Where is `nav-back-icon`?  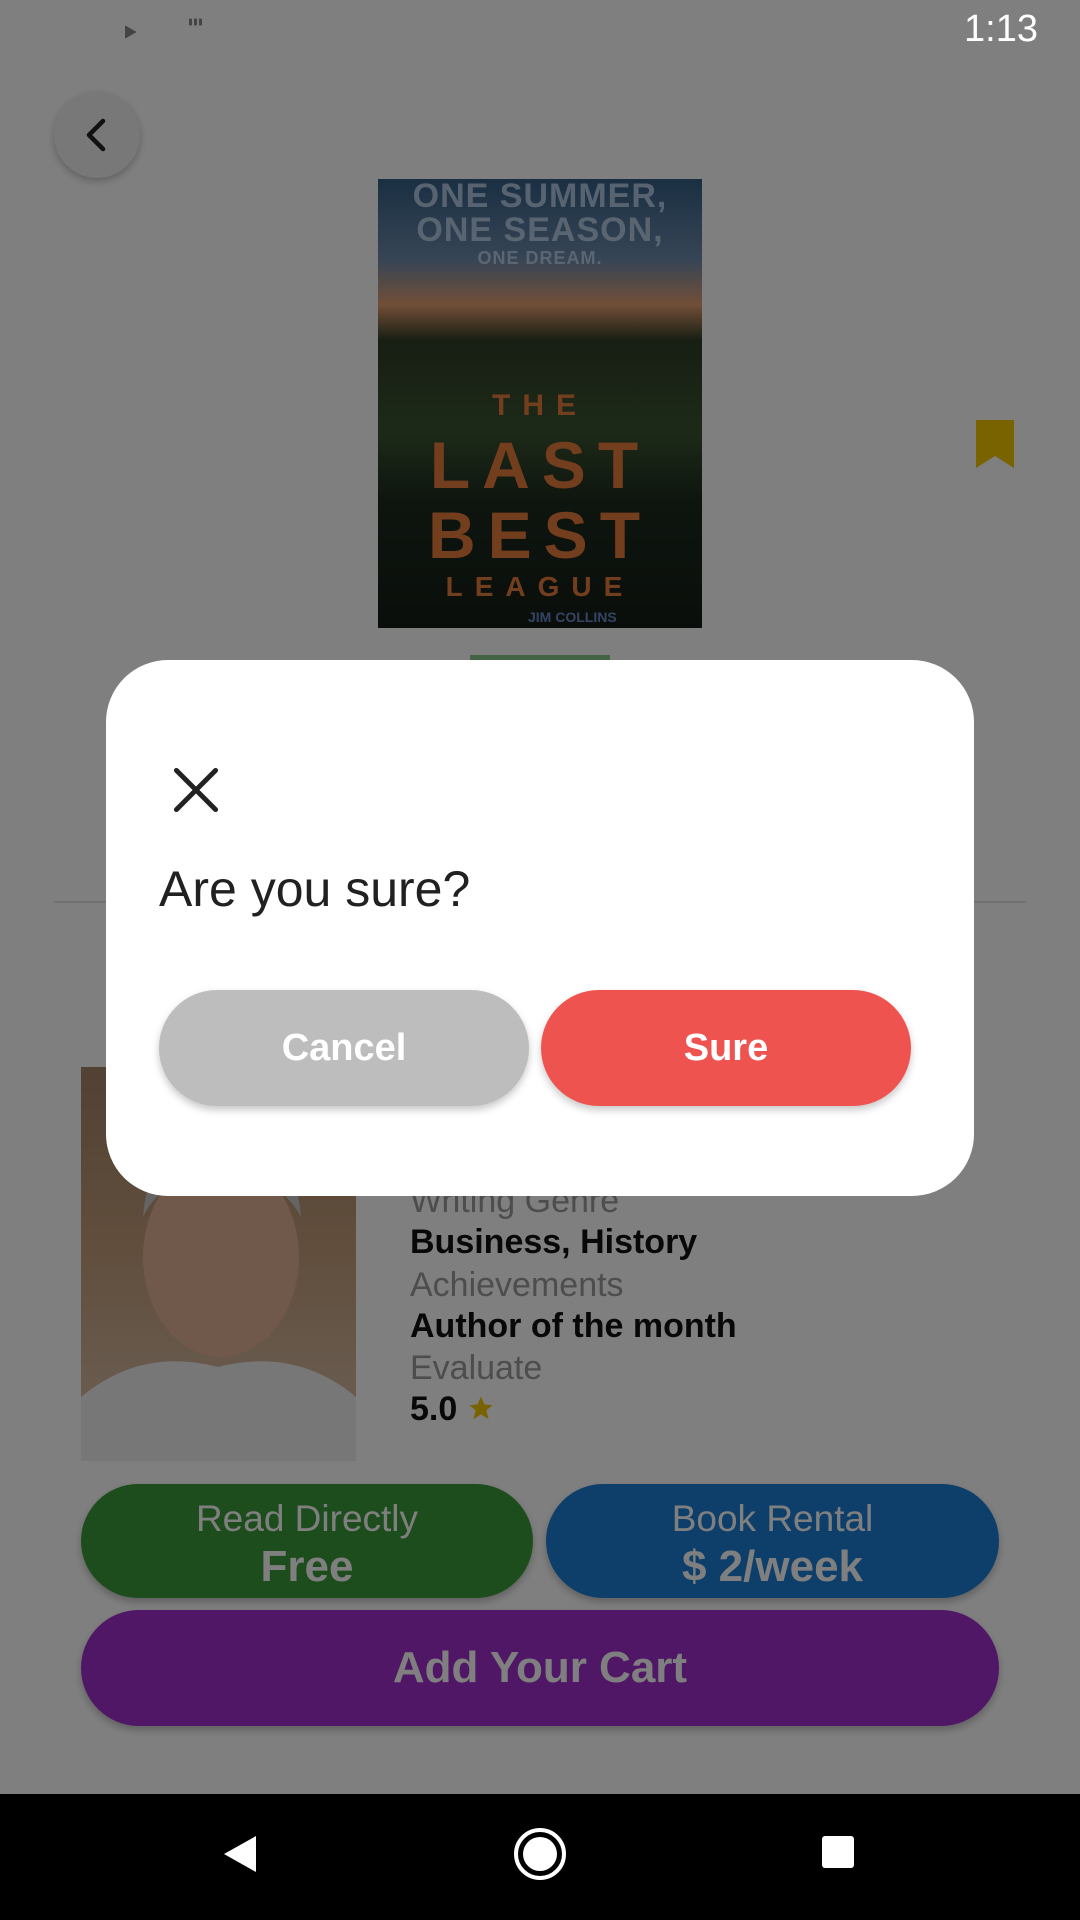
nav-back-icon is located at coordinates (240, 1854).